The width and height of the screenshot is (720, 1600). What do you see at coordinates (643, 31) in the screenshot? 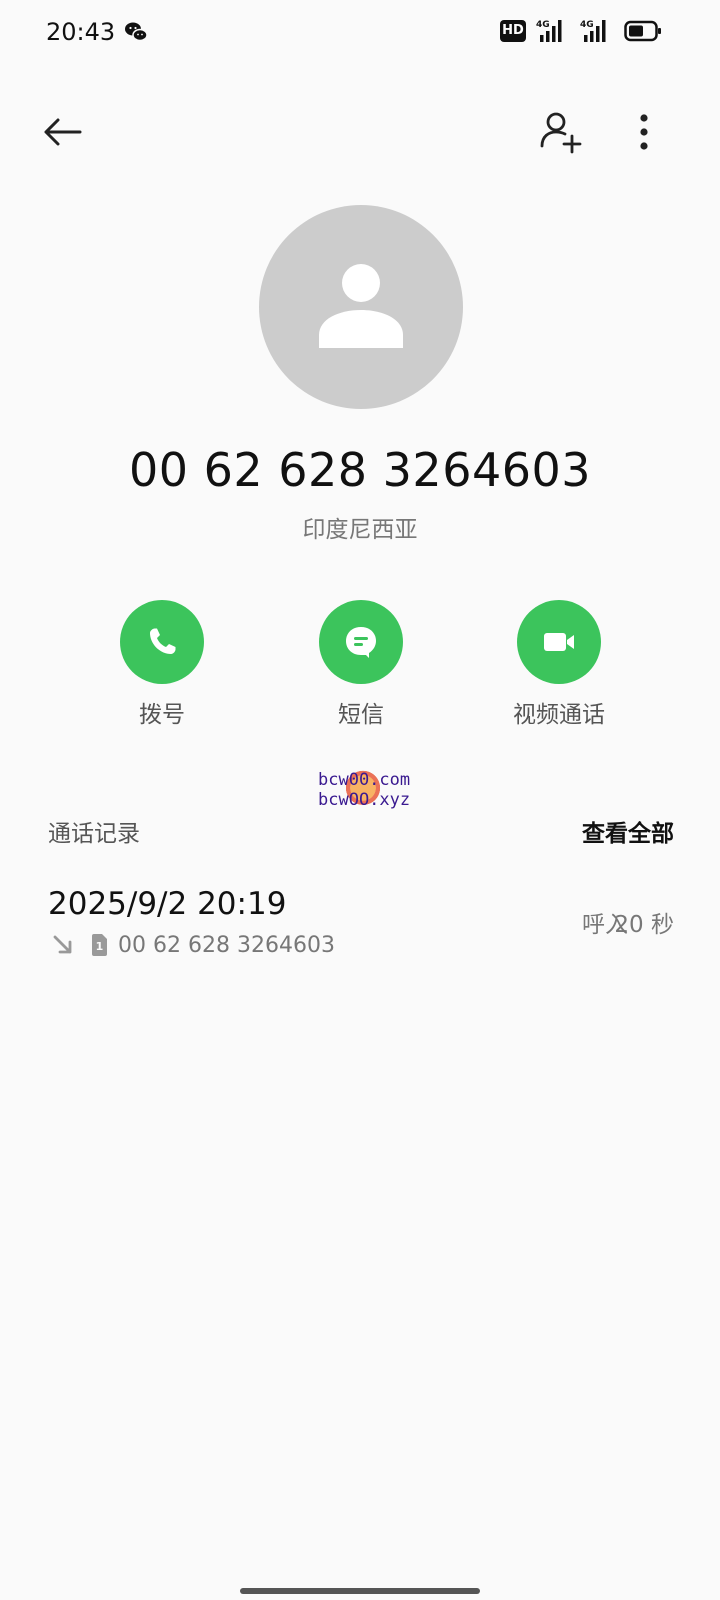
I see `battery-icon` at bounding box center [643, 31].